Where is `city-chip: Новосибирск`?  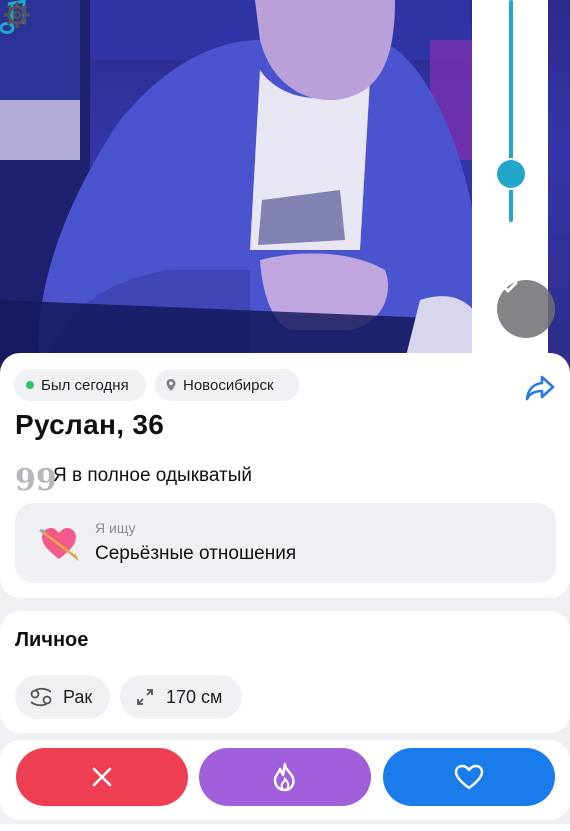 city-chip: Новосибирск is located at coordinates (227, 385).